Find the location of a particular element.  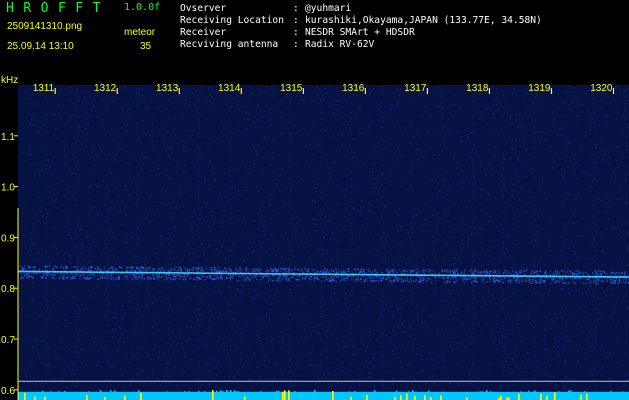

info-row-receiver: Receiver: NESDR SMArt + HDSDR is located at coordinates (297, 32).